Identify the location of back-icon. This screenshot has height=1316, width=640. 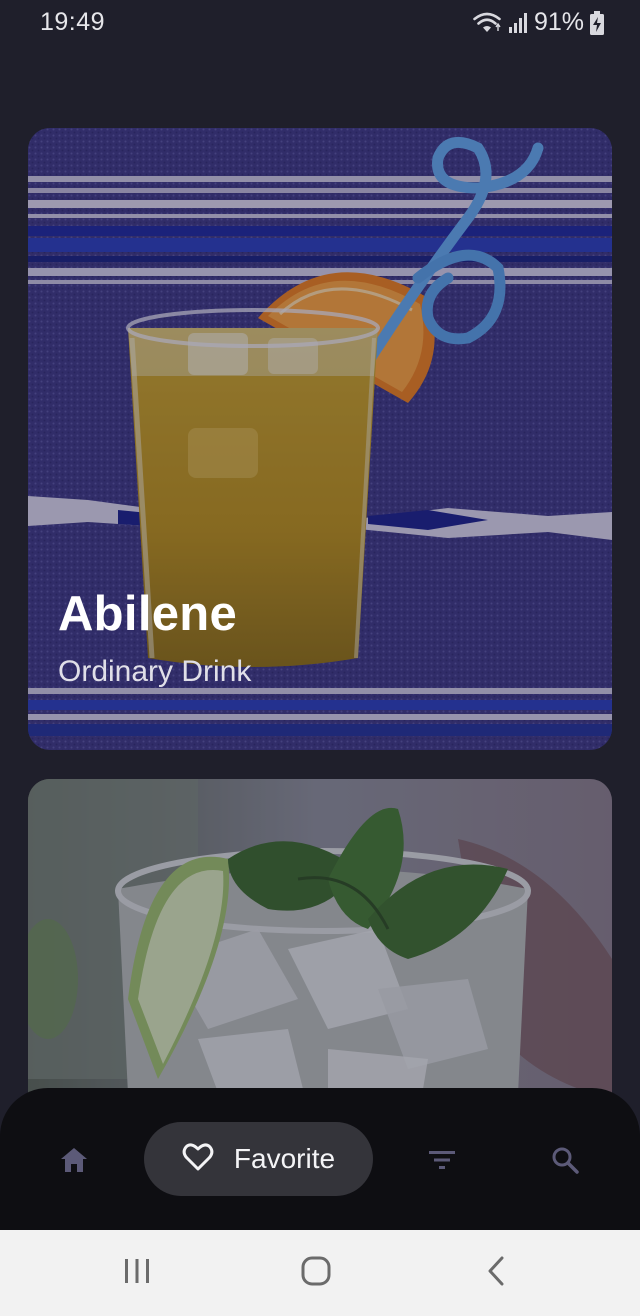
(496, 1273).